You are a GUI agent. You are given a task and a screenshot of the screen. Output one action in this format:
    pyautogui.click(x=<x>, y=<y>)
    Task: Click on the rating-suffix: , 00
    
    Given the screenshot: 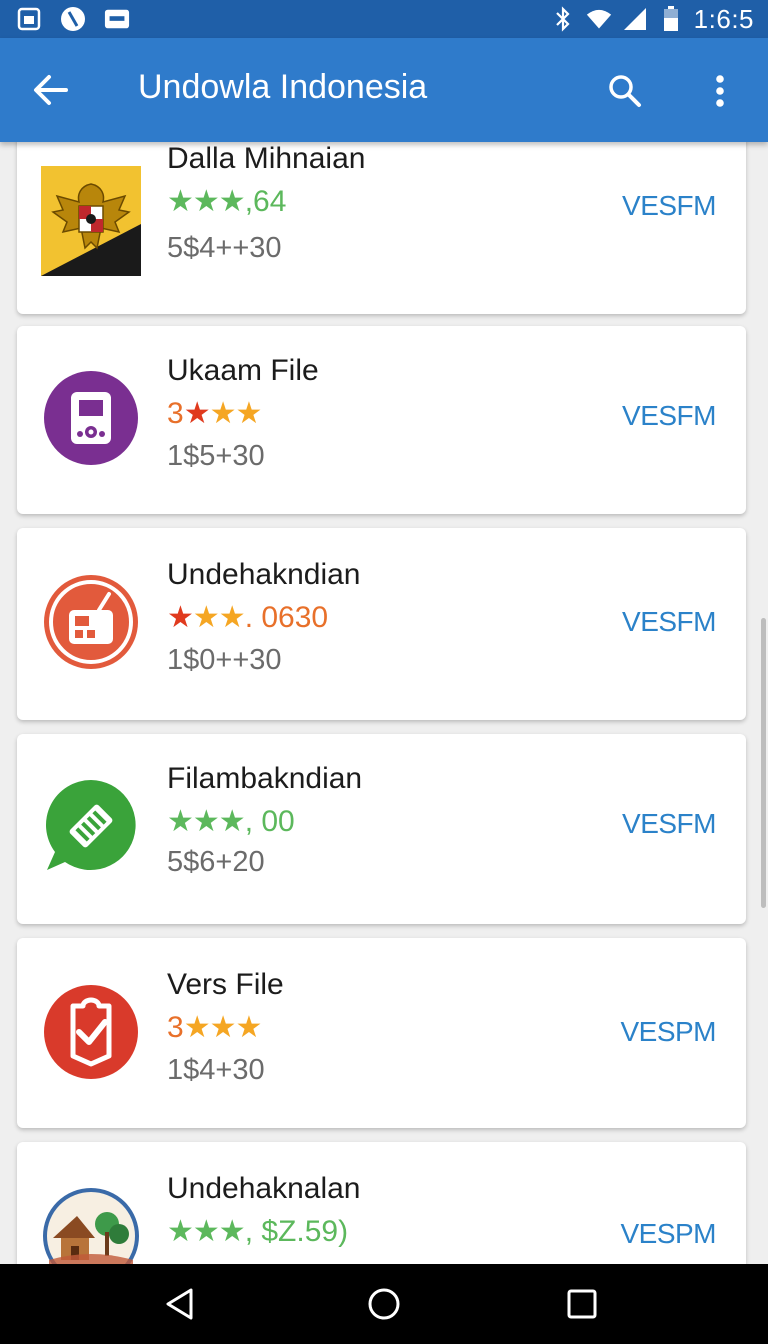 What is the action you would take?
    pyautogui.click(x=269, y=821)
    